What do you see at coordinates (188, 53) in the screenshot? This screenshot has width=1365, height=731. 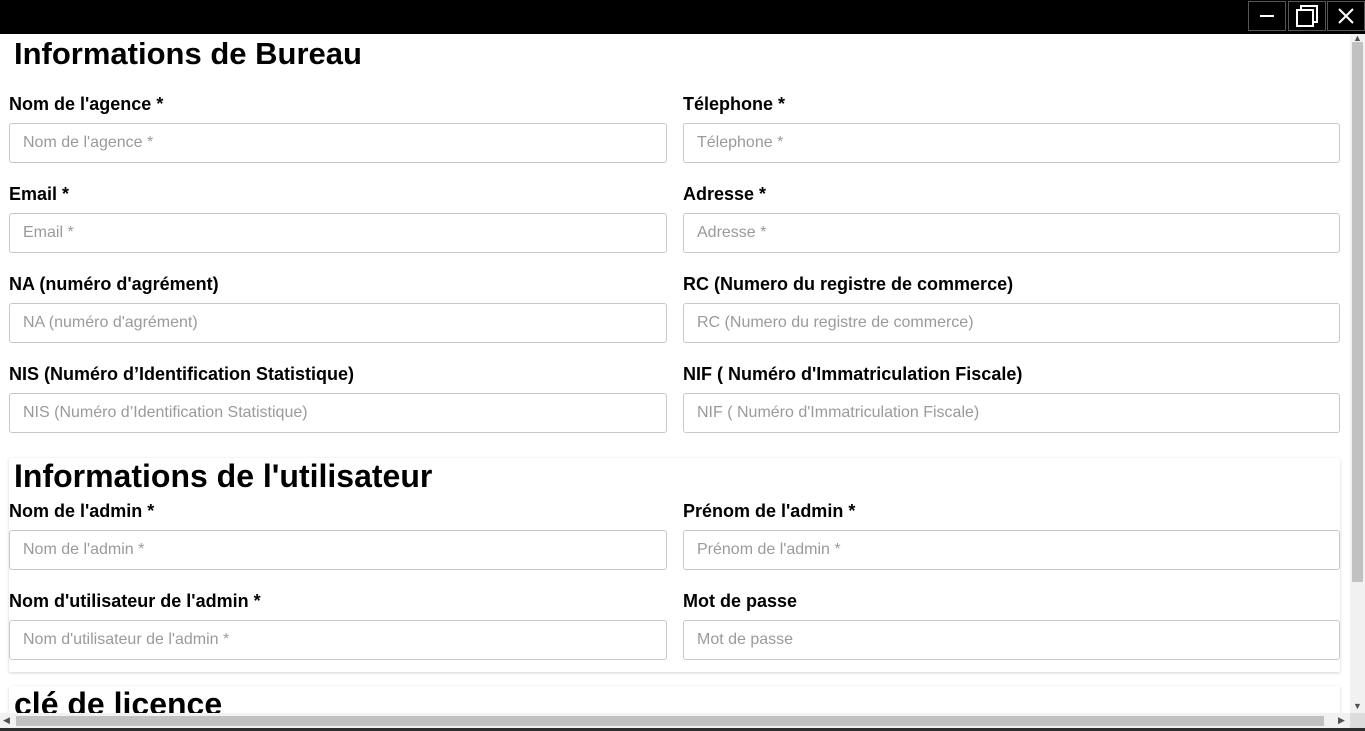 I see `bureau-section-title: Informations de Bureau` at bounding box center [188, 53].